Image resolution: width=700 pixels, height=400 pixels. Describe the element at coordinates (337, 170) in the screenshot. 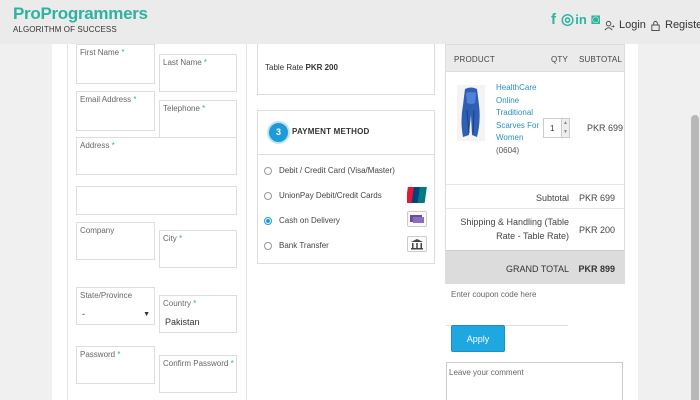

I see `payment-option-label: Debit / Credit Card (Visa/Master)` at that location.